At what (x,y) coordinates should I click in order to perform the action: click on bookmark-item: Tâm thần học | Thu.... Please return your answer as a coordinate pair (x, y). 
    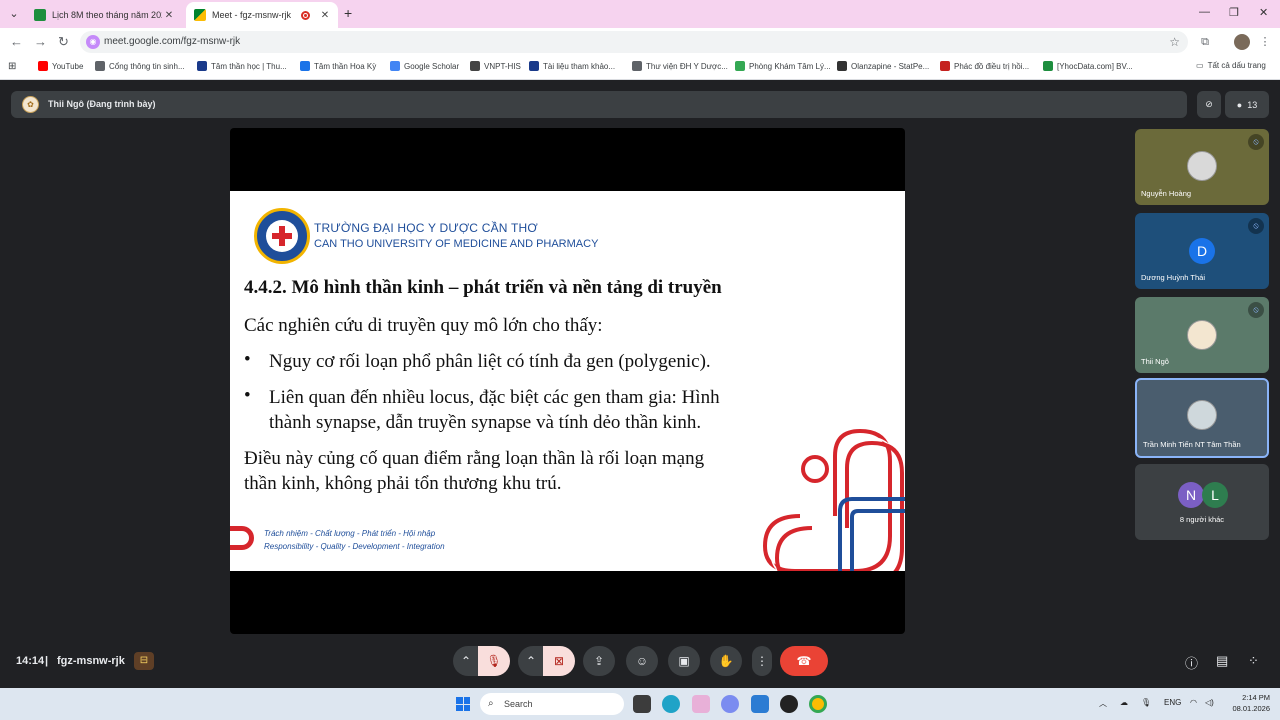
    Looking at the image, I should click on (242, 66).